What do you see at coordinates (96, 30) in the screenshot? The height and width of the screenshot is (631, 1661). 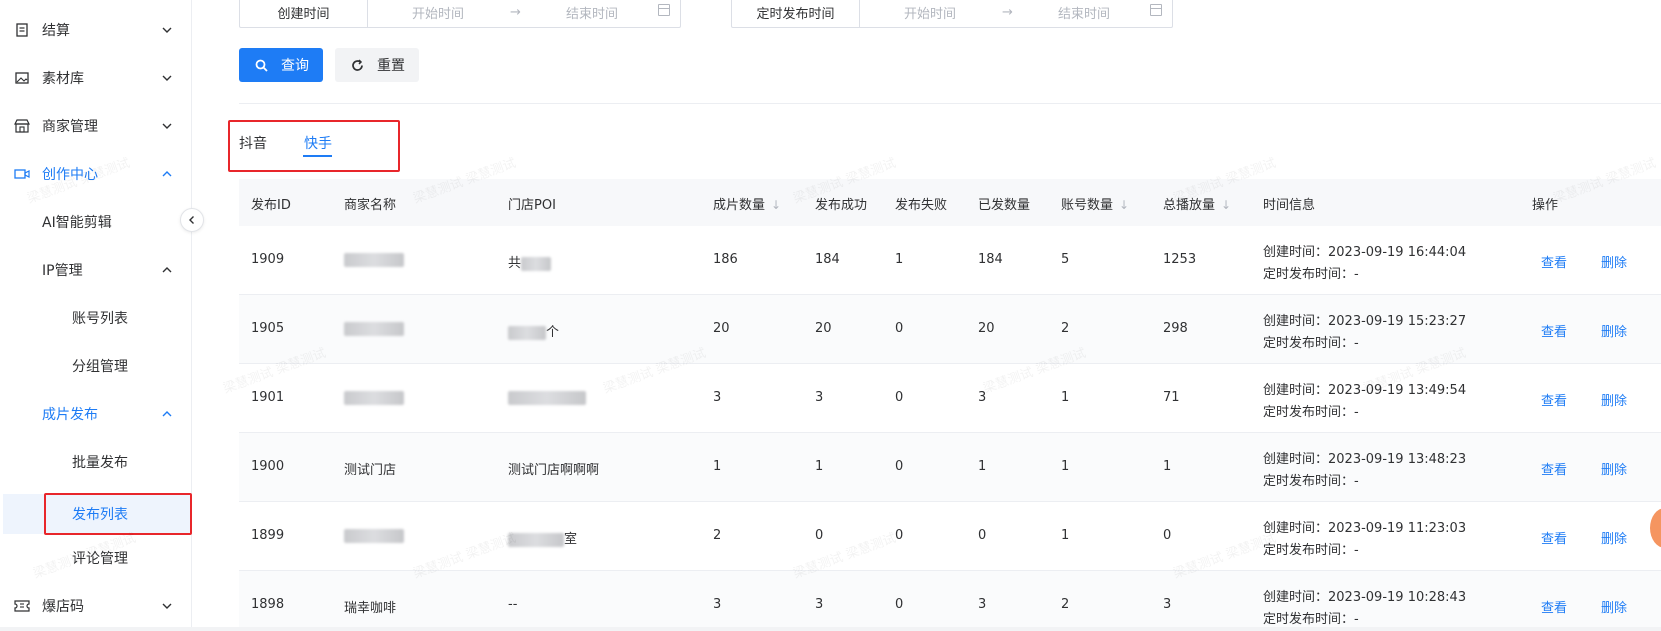 I see `sidebar-item-settlement: 结算` at bounding box center [96, 30].